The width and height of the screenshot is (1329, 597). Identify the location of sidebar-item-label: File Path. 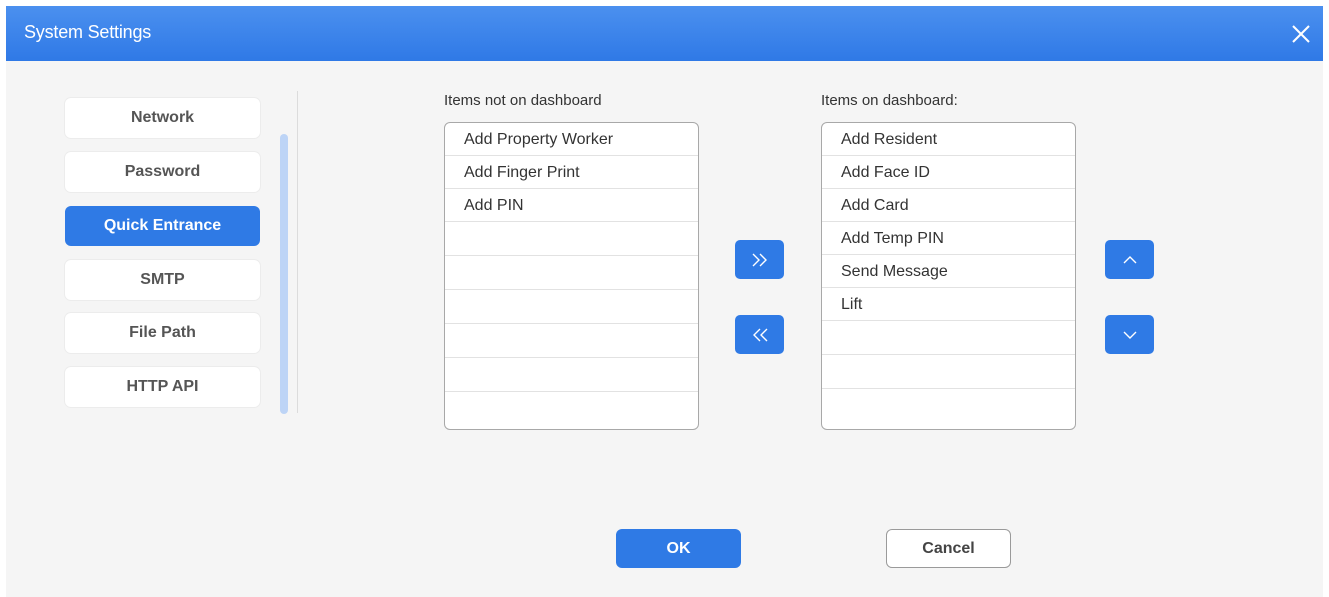
(162, 332).